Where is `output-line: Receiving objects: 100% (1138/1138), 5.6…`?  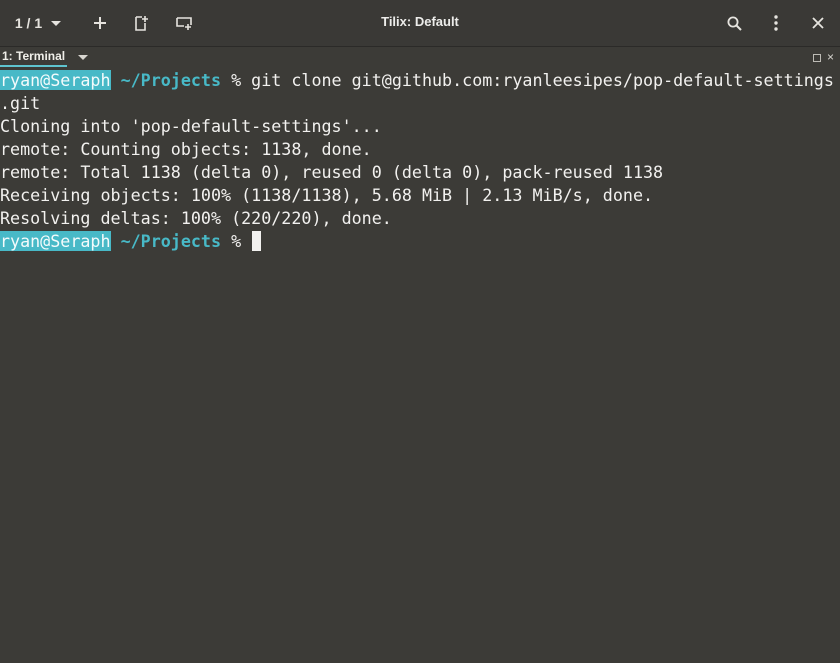
output-line: Receiving objects: 100% (1138/1138), 5.6… is located at coordinates (327, 195).